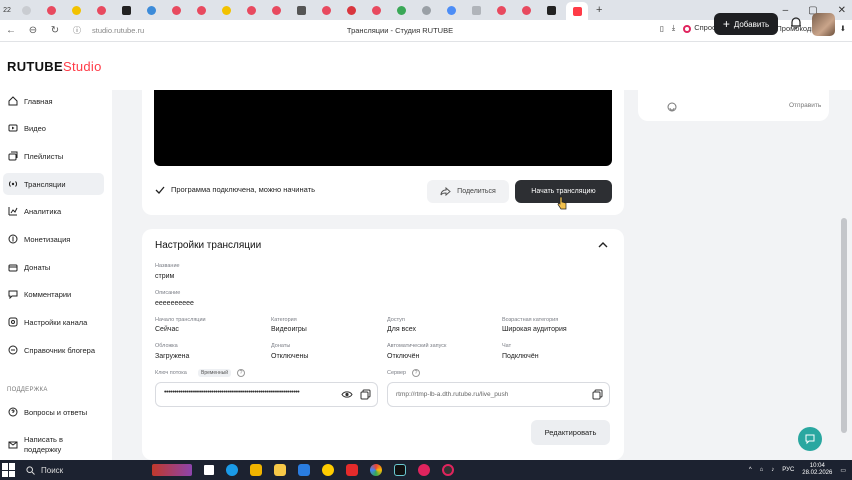 The width and height of the screenshot is (852, 480). I want to click on taskbar-search: Поиск, so click(86, 470).